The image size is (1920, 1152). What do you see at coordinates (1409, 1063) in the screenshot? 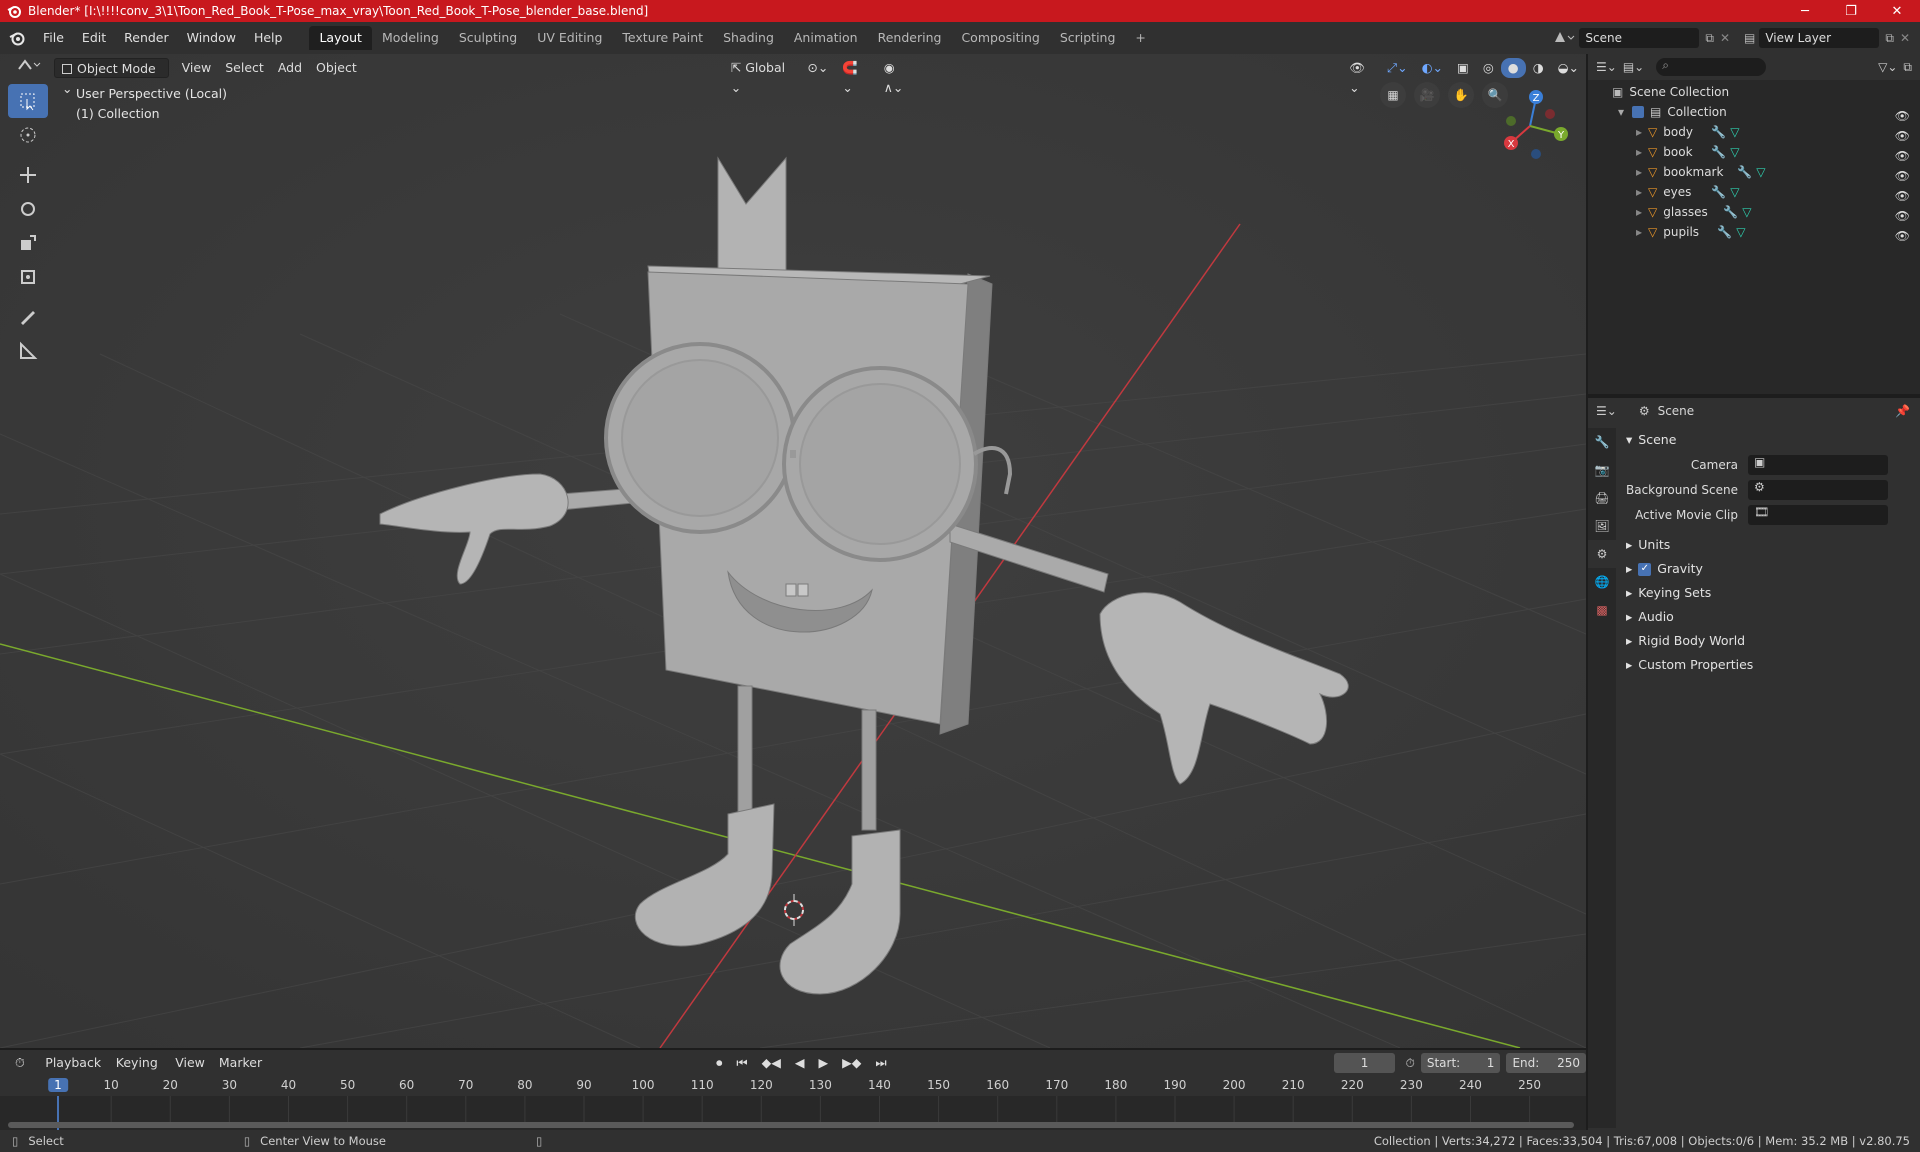
I see `preview-range-icon: ⏱` at bounding box center [1409, 1063].